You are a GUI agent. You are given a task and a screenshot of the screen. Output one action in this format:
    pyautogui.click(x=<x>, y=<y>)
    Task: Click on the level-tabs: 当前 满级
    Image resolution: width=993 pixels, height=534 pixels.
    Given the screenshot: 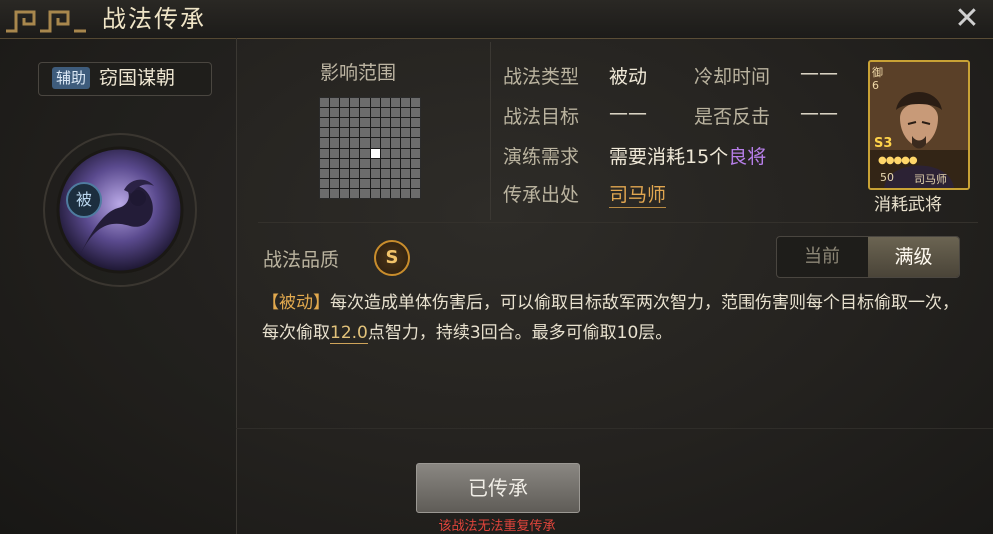 What is the action you would take?
    pyautogui.click(x=868, y=257)
    